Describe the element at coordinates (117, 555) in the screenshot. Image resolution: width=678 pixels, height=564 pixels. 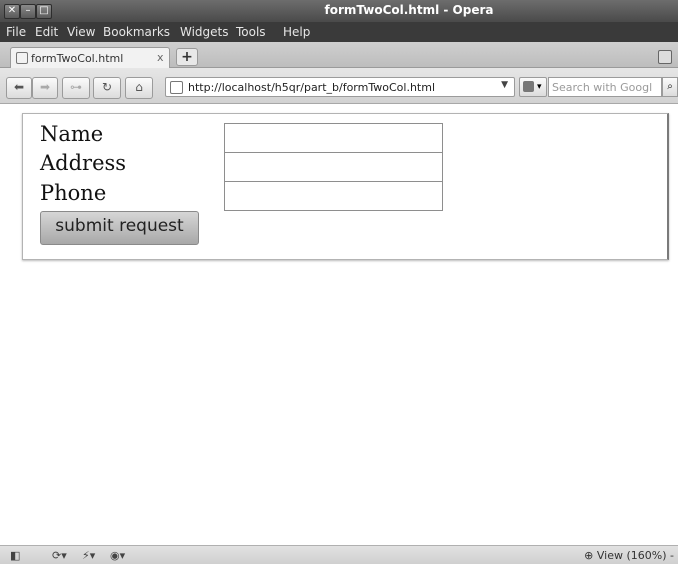
I see `turbo-icon: ◉▾` at that location.